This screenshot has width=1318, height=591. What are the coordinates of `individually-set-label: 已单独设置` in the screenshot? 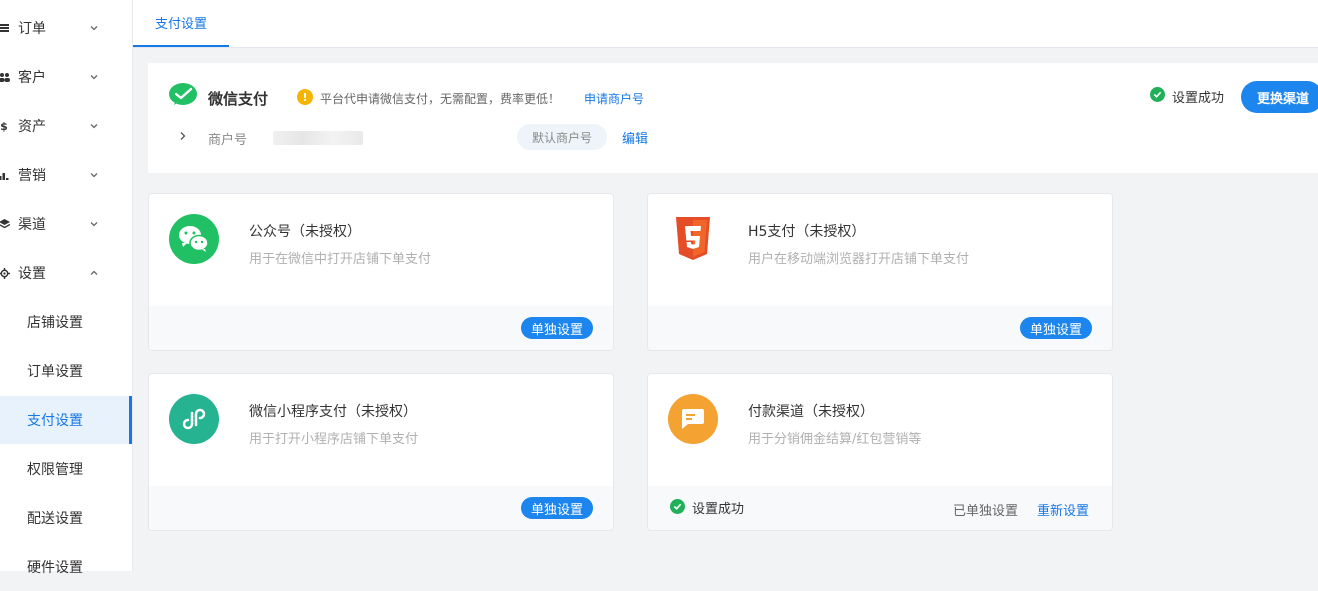 It's located at (986, 511).